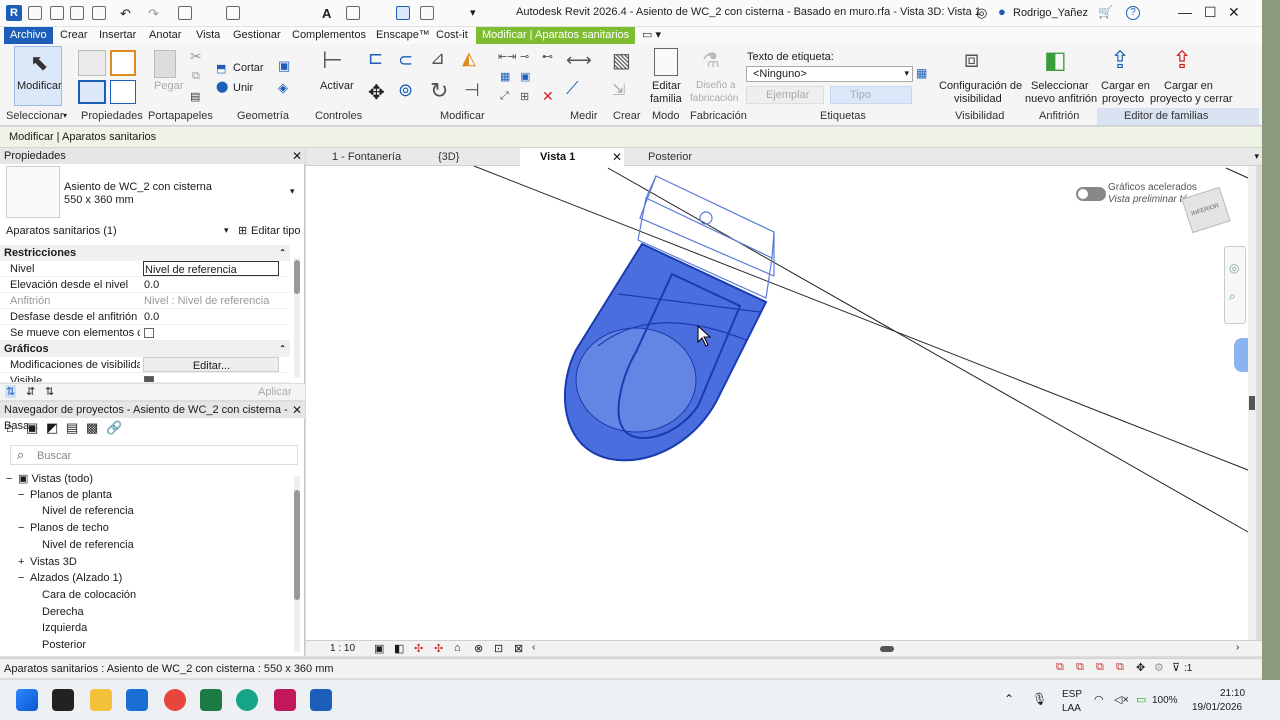 This screenshot has width=1280, height=720. I want to click on load-project-label-1: Cargar en, so click(1125, 86).